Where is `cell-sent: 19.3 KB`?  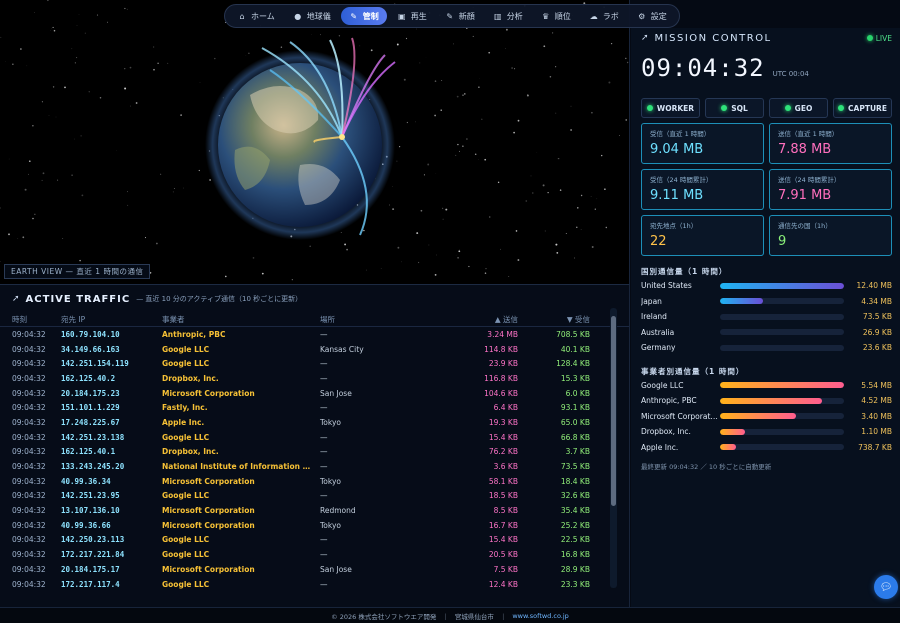 cell-sent: 19.3 KB is located at coordinates (503, 422).